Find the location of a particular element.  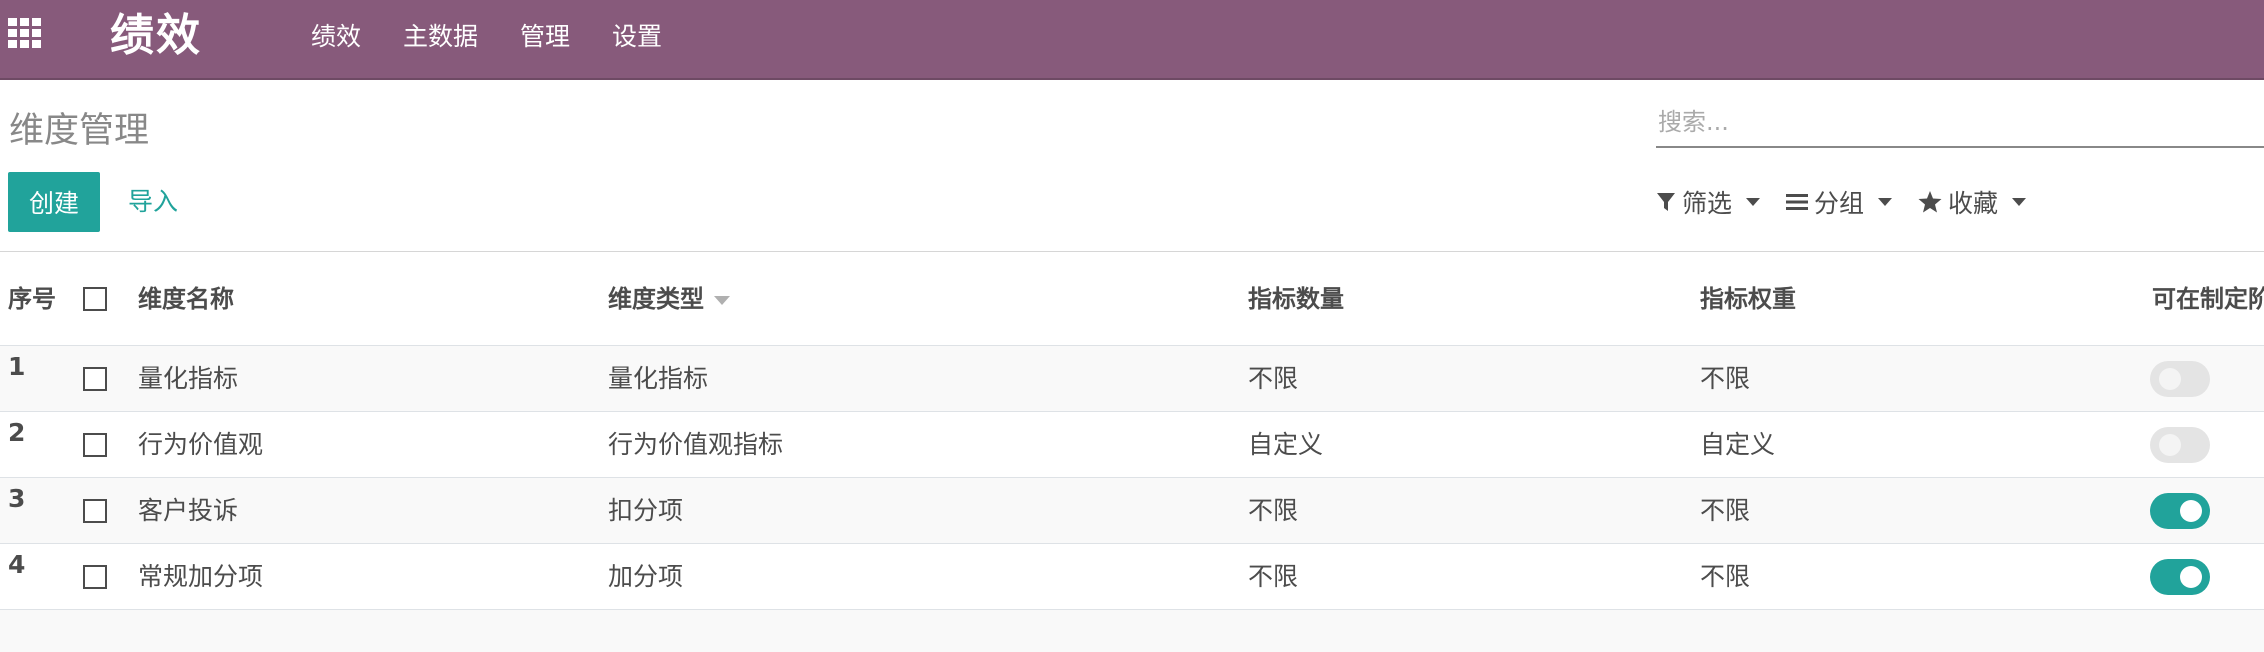

top-navbar: 绩效 绩效 主数据 管理 设置 is located at coordinates (1132, 40).